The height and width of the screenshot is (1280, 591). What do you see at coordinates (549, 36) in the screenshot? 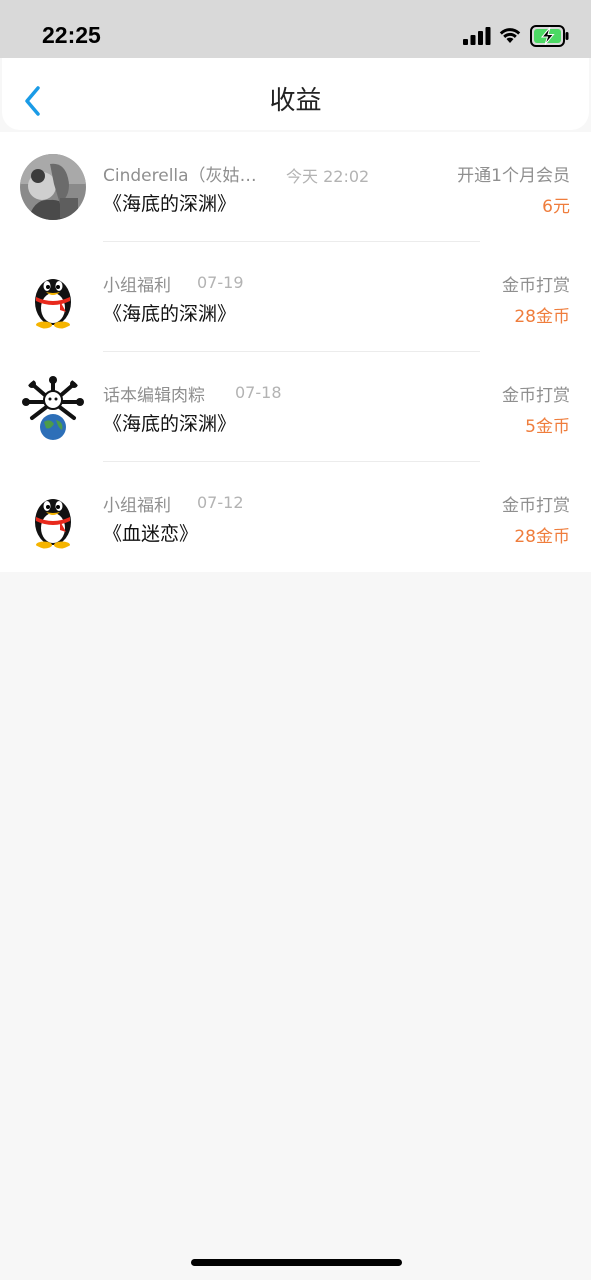
I see `battery-charging-icon` at bounding box center [549, 36].